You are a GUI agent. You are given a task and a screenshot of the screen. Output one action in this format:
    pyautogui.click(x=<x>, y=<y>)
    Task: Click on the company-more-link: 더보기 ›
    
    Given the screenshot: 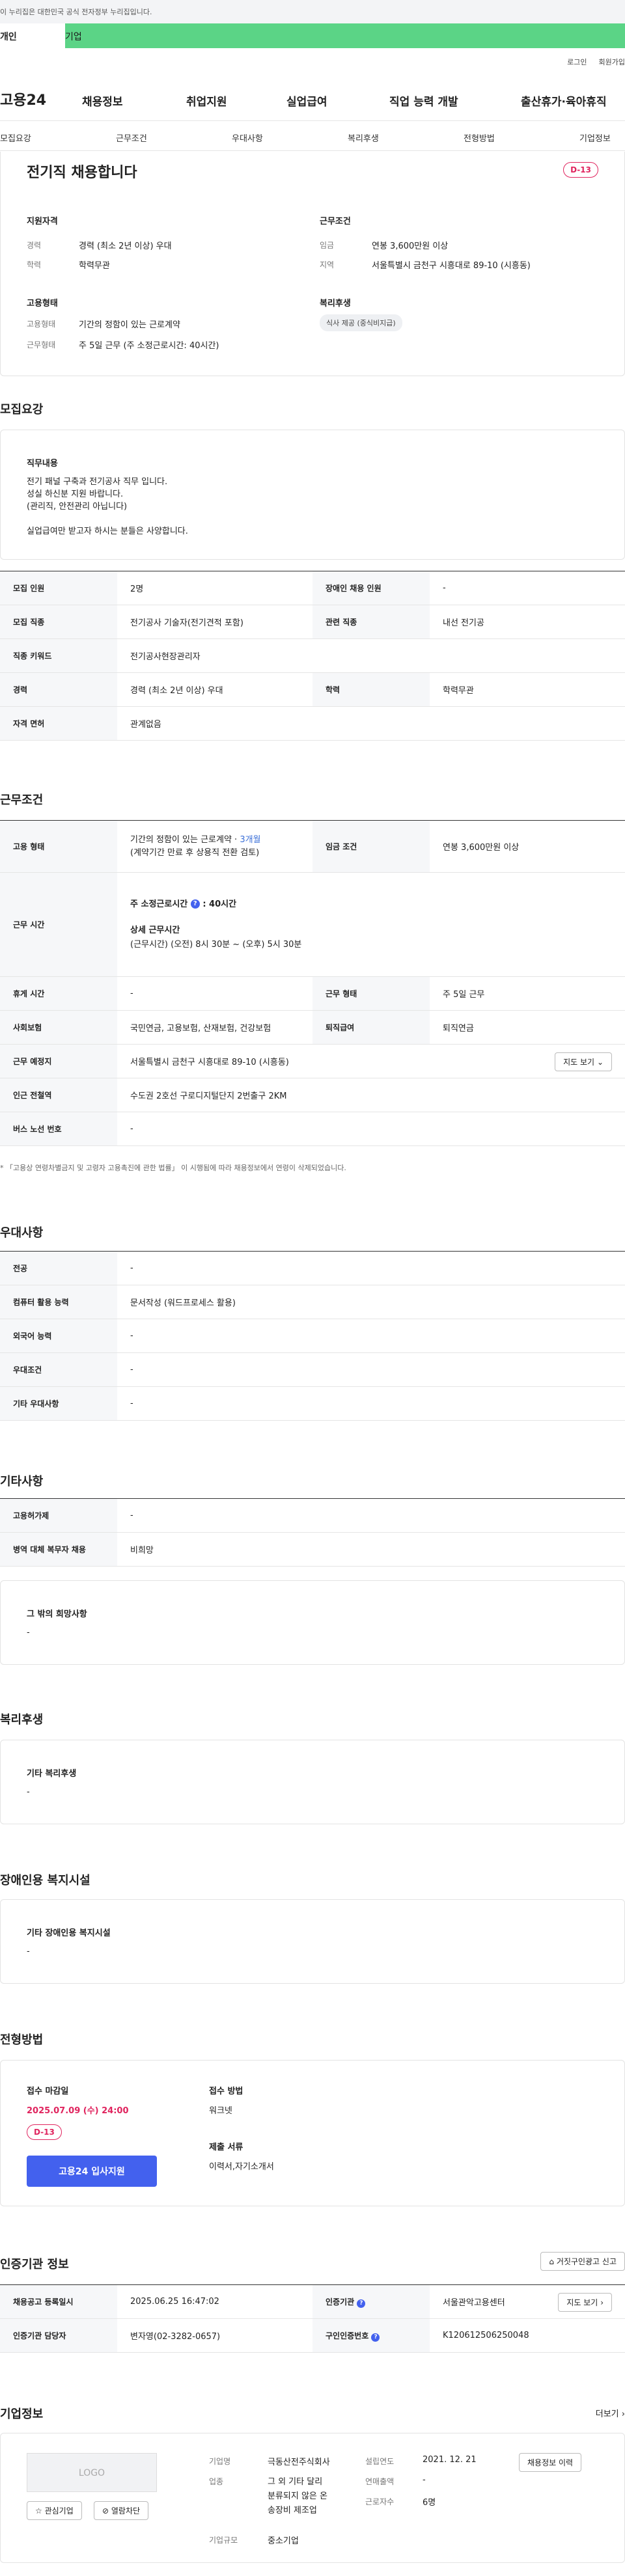 What is the action you would take?
    pyautogui.click(x=610, y=2413)
    